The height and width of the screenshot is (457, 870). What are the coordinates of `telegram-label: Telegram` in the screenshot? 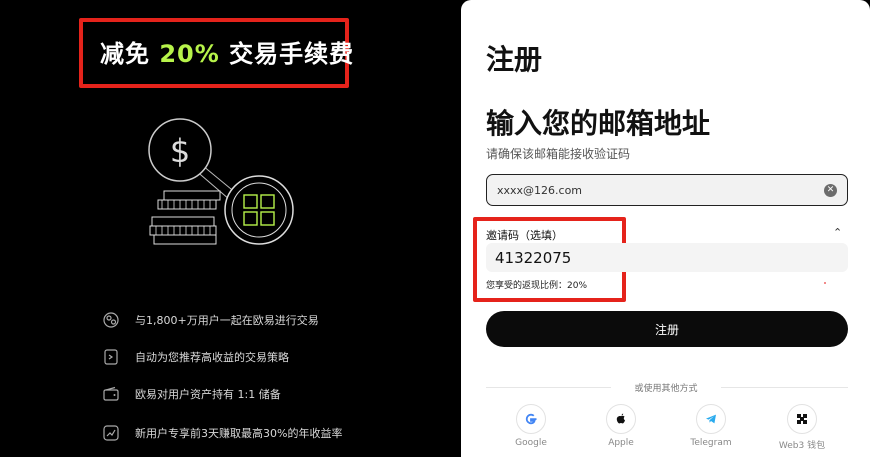 It's located at (711, 443).